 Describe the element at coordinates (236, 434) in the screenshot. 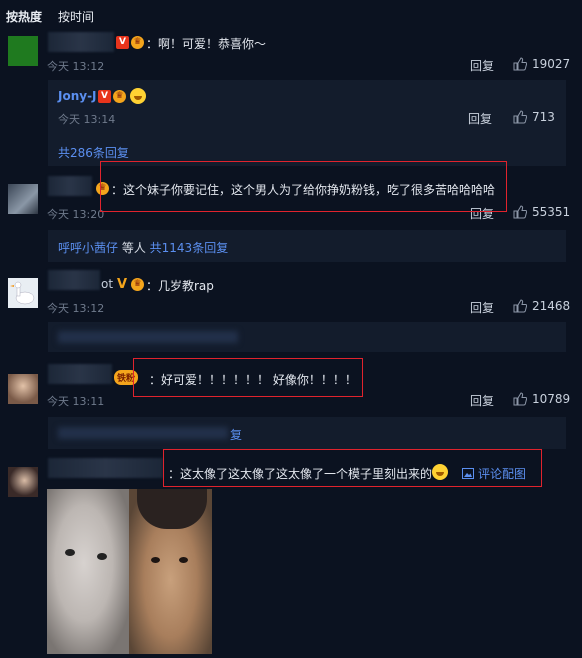

I see `more-replies-link: 复` at that location.